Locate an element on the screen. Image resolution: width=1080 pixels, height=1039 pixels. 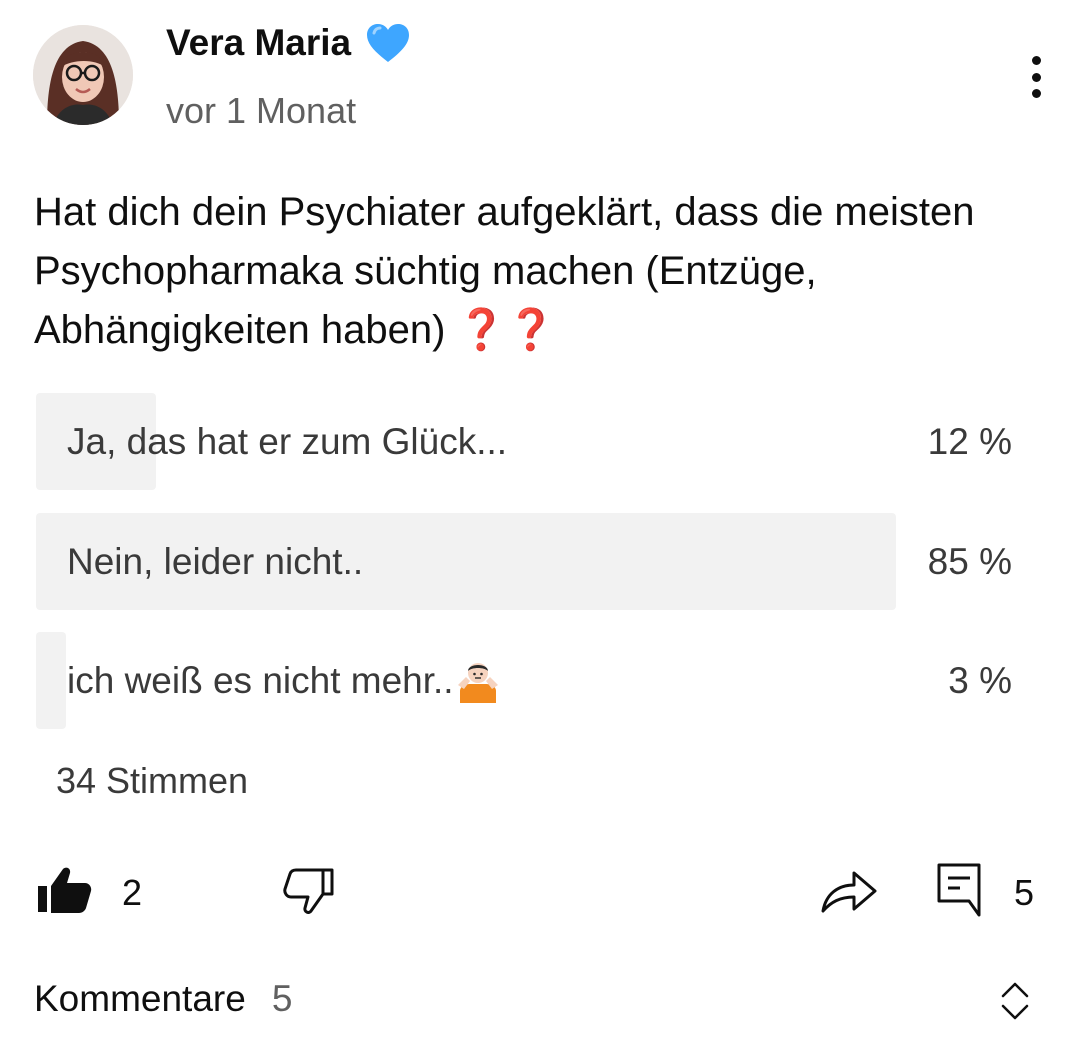
poll-option-1: Ja, das hat er zum Glück... 12 % is located at coordinates (536, 441).